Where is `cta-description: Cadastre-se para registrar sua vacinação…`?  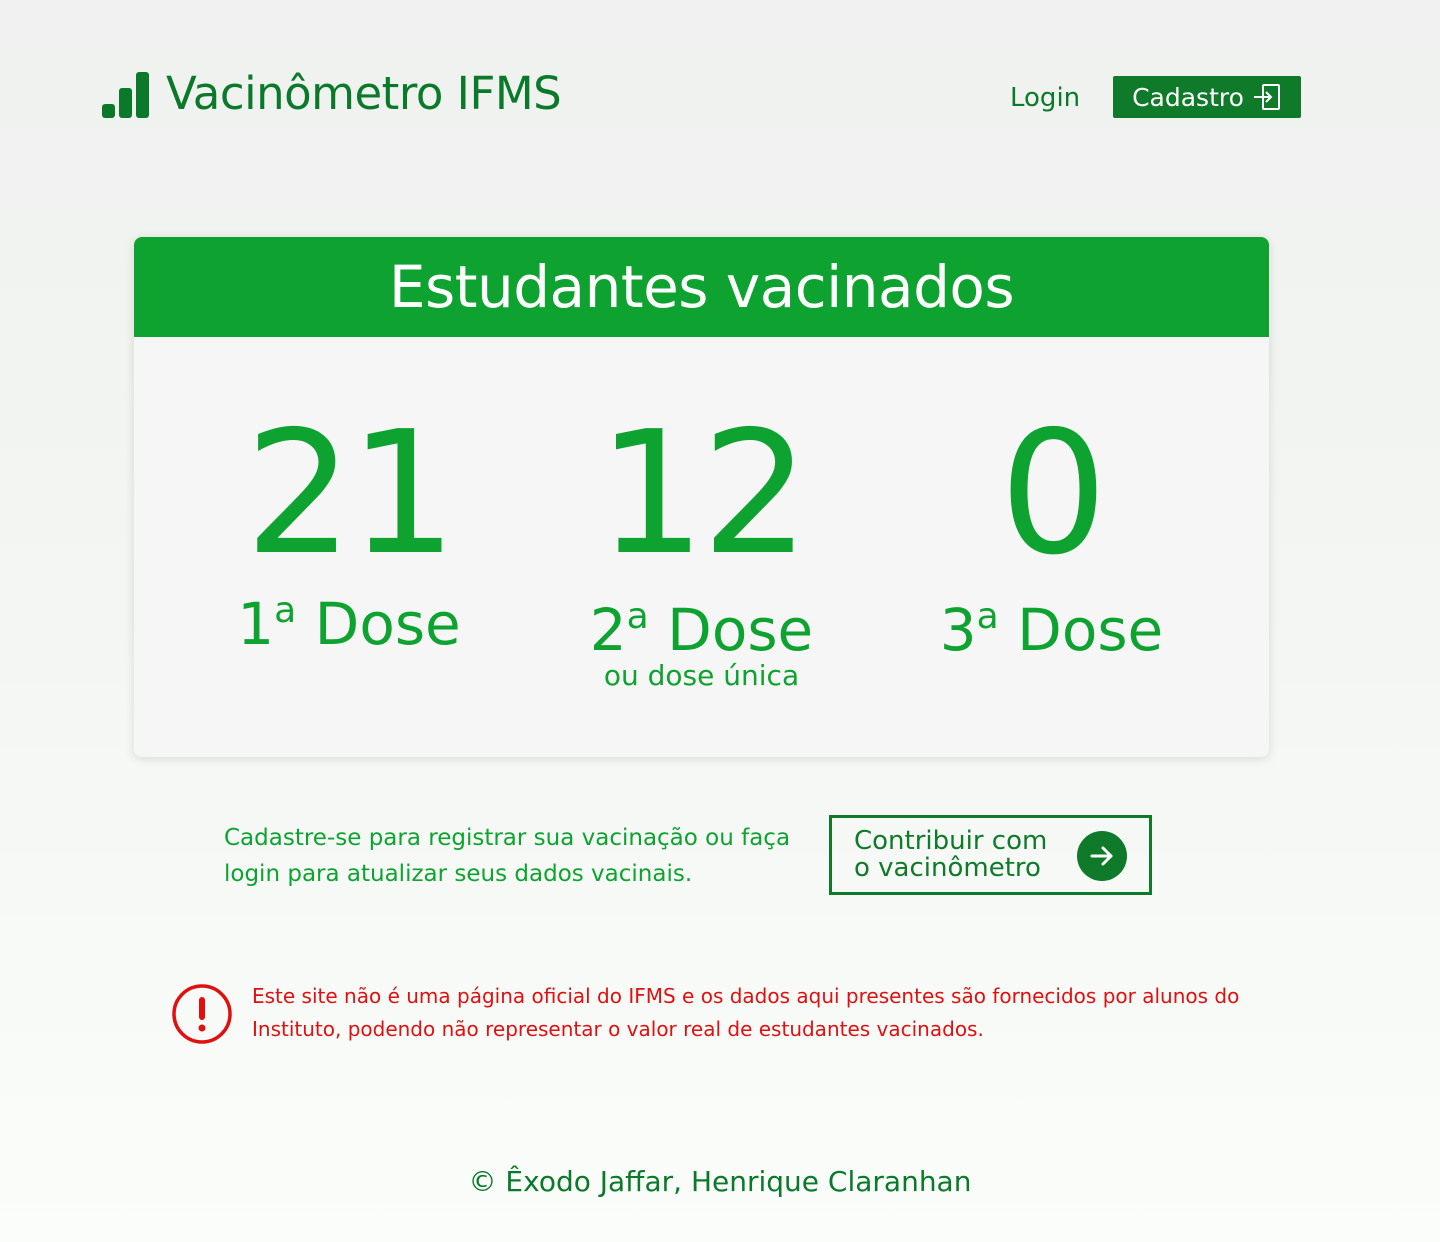 cta-description: Cadastre-se para registrar sua vacinação… is located at coordinates (507, 856).